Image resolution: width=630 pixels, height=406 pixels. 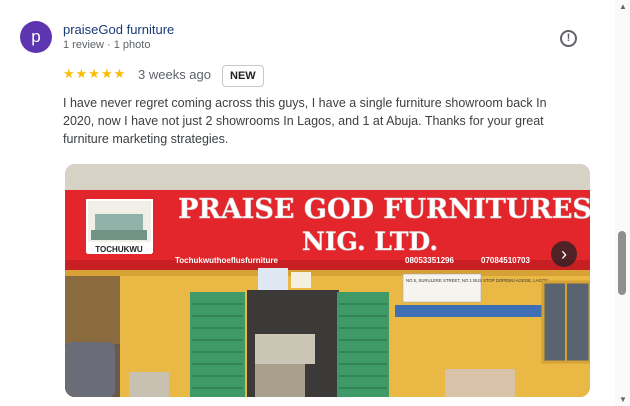 What do you see at coordinates (623, 399) in the screenshot?
I see `scroll-down-icon: ▼` at bounding box center [623, 399].